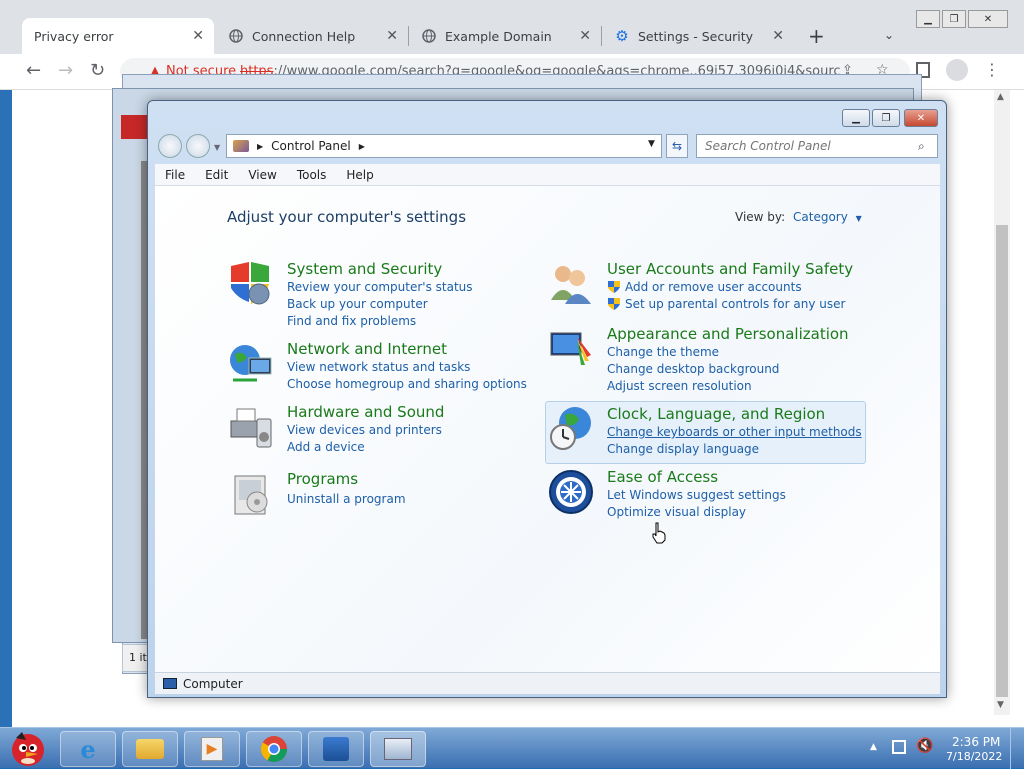 This screenshot has width=1024, height=769. Describe the element at coordinates (1000, 97) in the screenshot. I see `scroll-up-icon: ▲` at that location.